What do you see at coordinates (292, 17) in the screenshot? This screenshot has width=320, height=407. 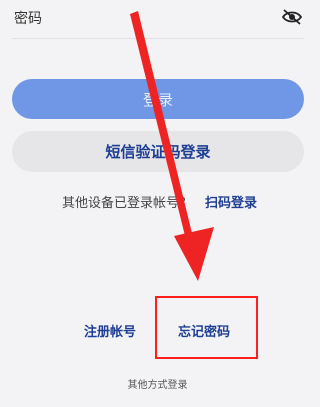 I see `eye-slash-icon` at bounding box center [292, 17].